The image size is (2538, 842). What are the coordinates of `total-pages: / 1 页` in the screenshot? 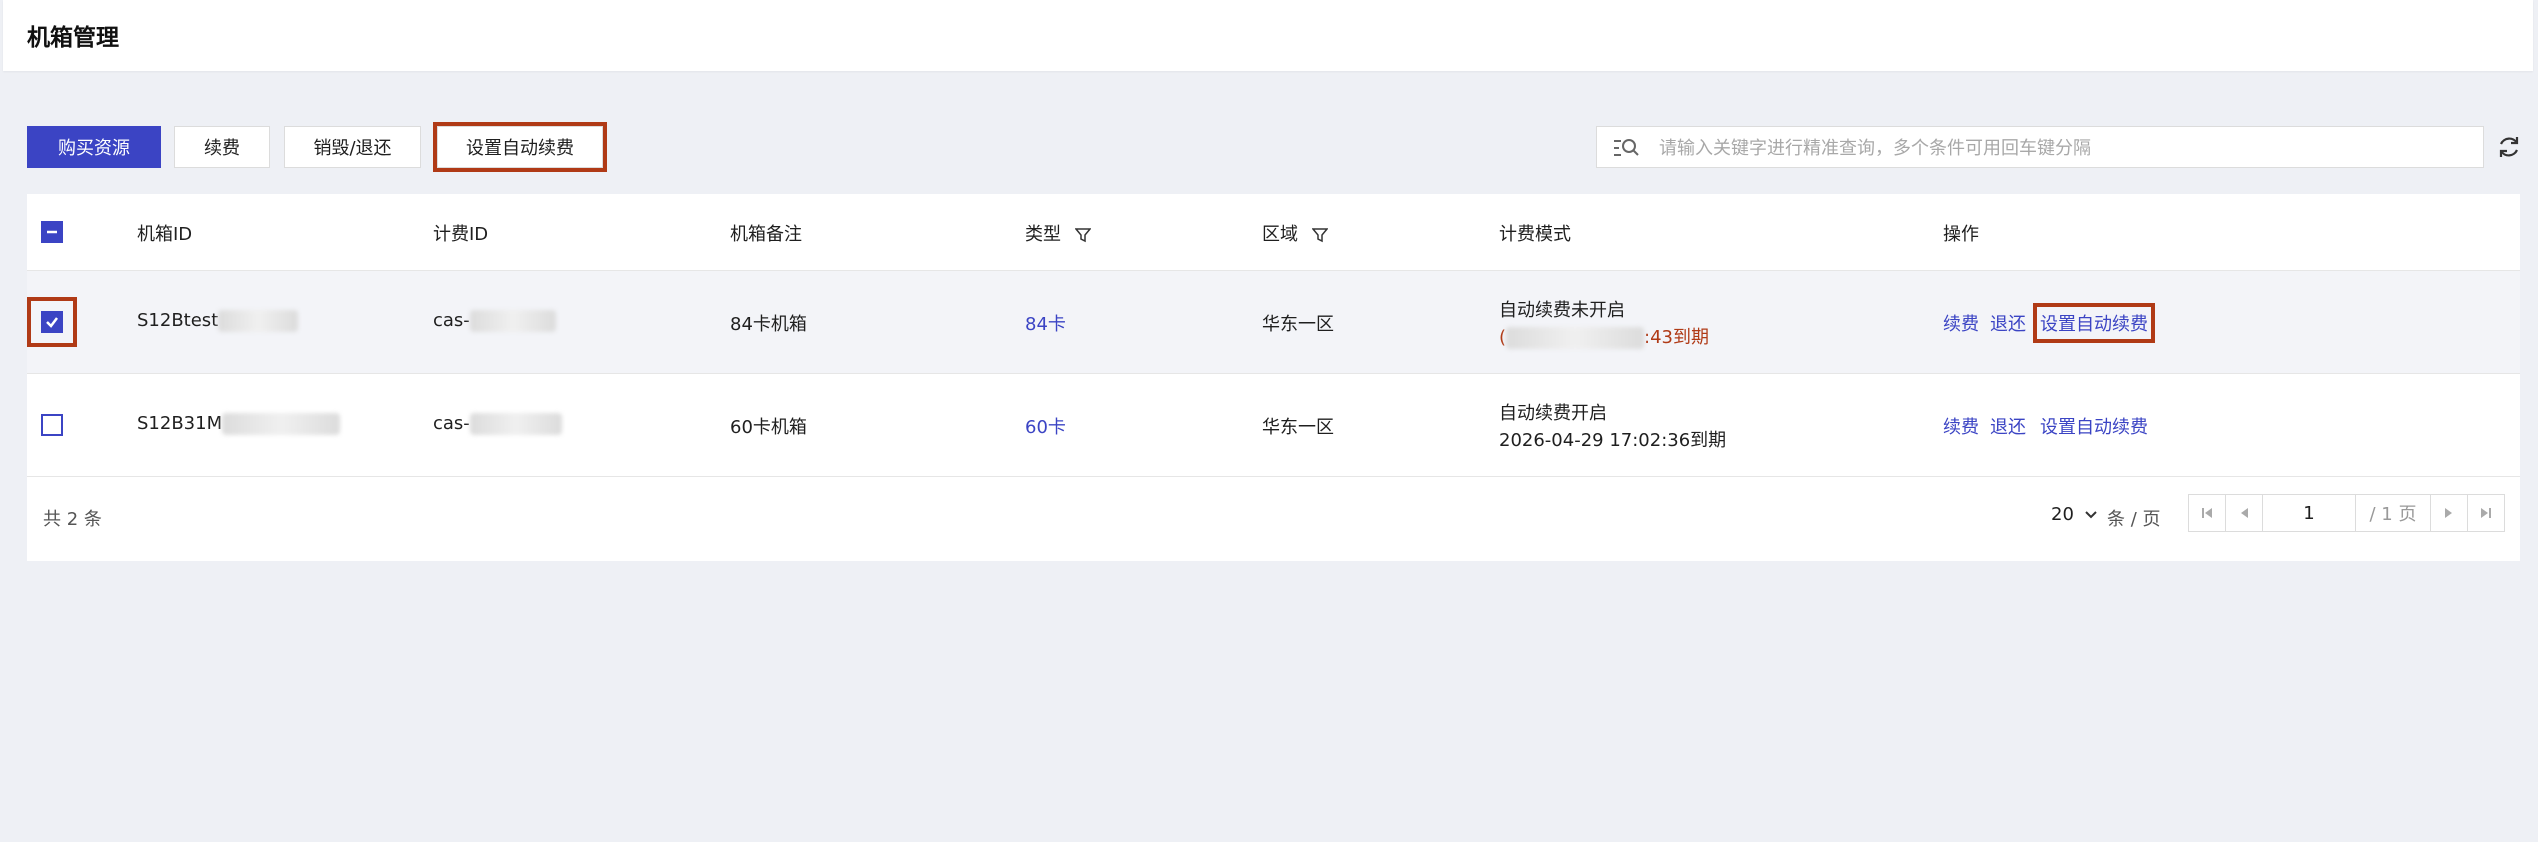 It's located at (2393, 513).